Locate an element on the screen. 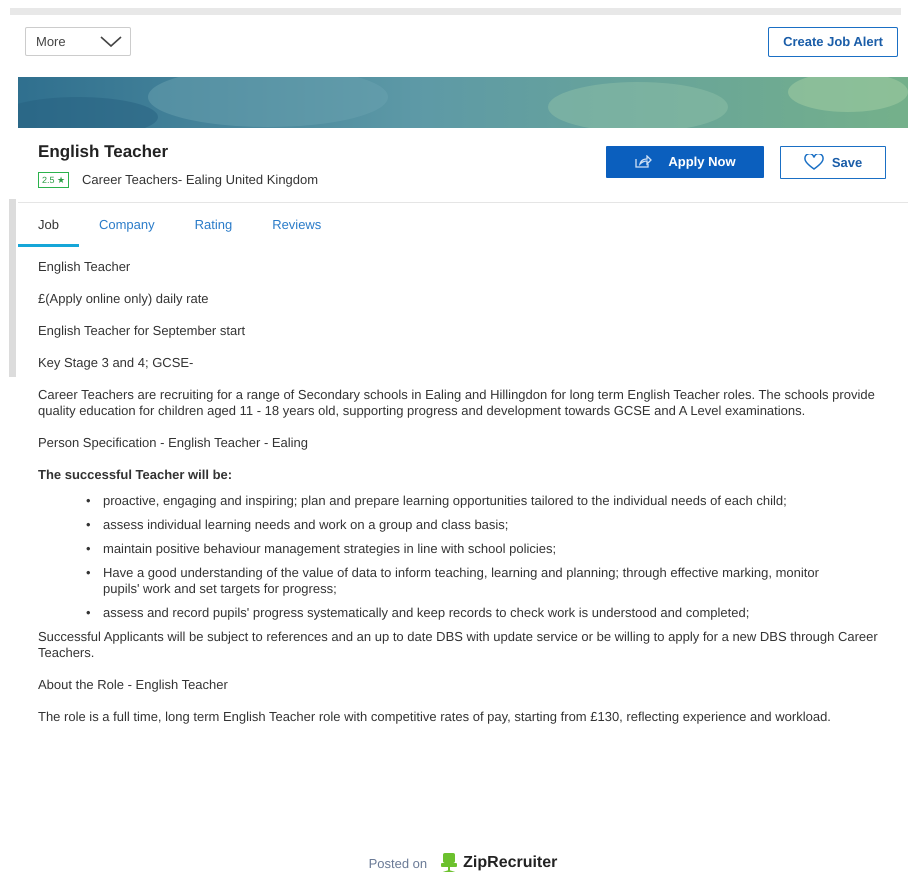 The image size is (911, 872). paragraph: English Teacher is located at coordinates (85, 267).